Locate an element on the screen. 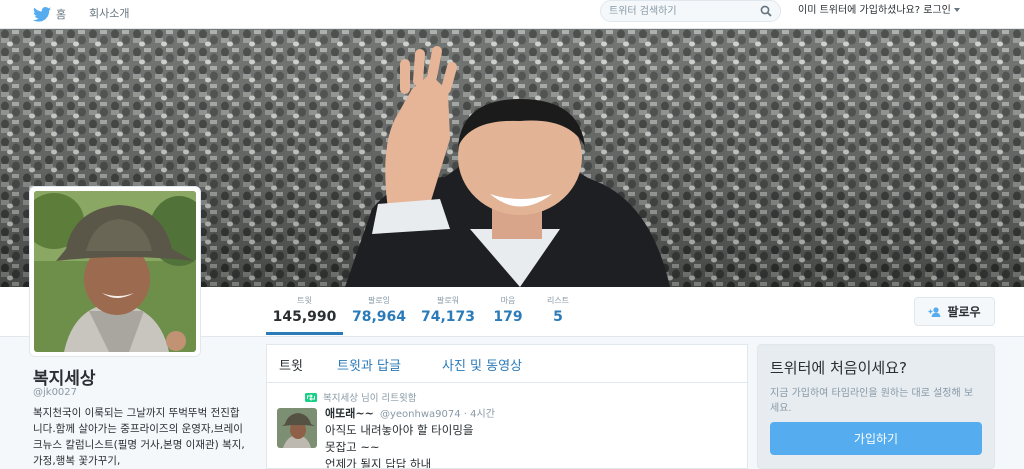 The width and height of the screenshot is (1024, 469). stat-value: 74,173 is located at coordinates (448, 317).